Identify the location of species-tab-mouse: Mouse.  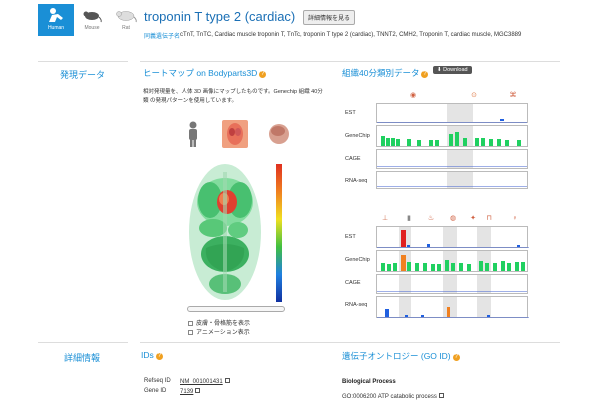
(92, 20).